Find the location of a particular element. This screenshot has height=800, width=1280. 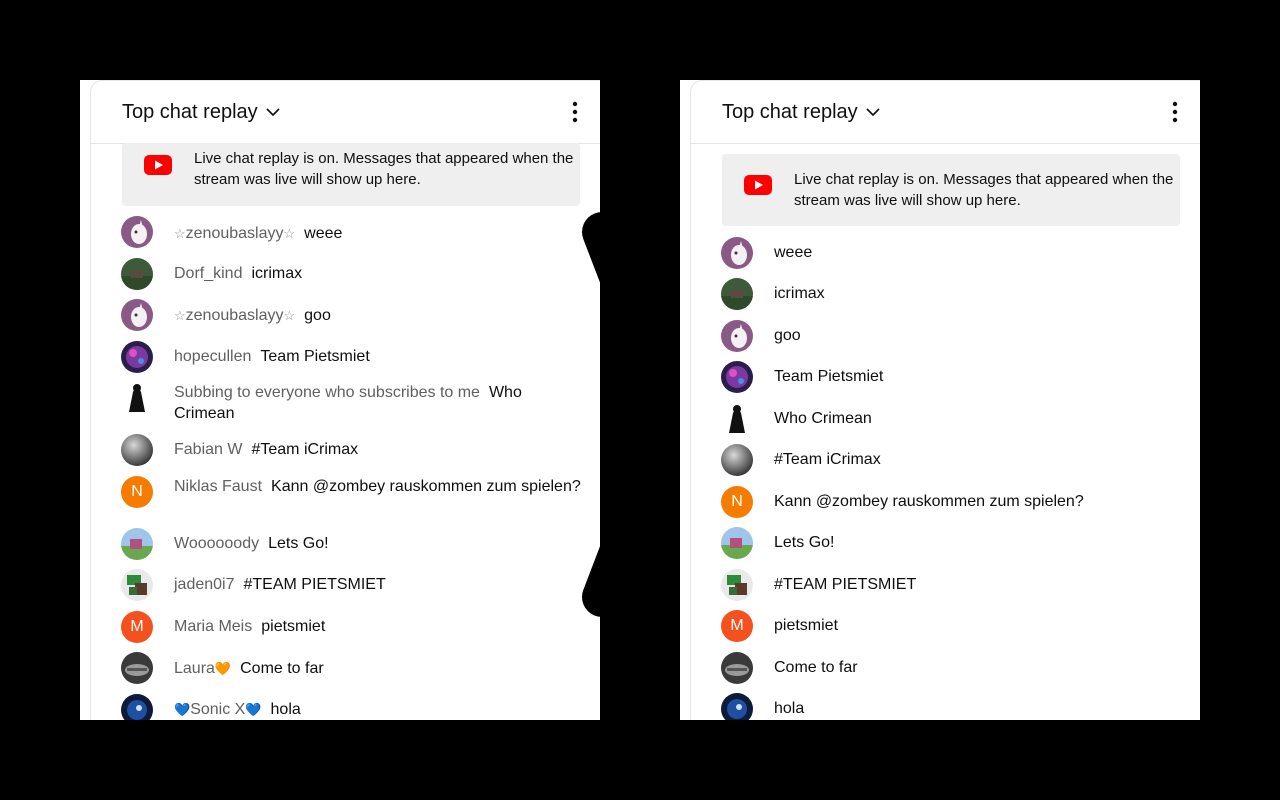

author-name: Maria Meis is located at coordinates (213, 626).